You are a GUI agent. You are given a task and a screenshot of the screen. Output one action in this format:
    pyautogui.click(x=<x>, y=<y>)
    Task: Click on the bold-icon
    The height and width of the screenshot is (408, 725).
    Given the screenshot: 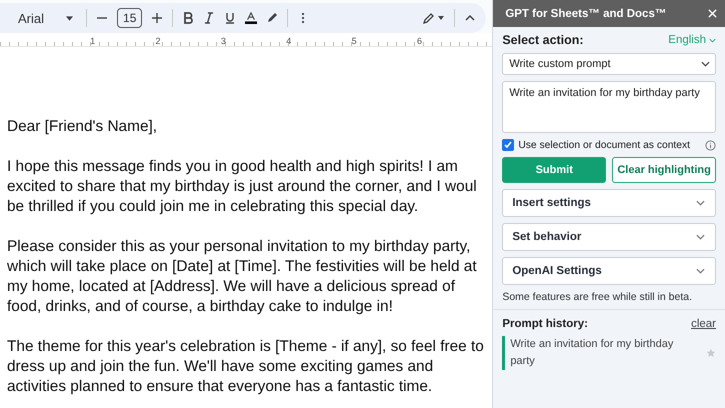 What is the action you would take?
    pyautogui.click(x=188, y=18)
    